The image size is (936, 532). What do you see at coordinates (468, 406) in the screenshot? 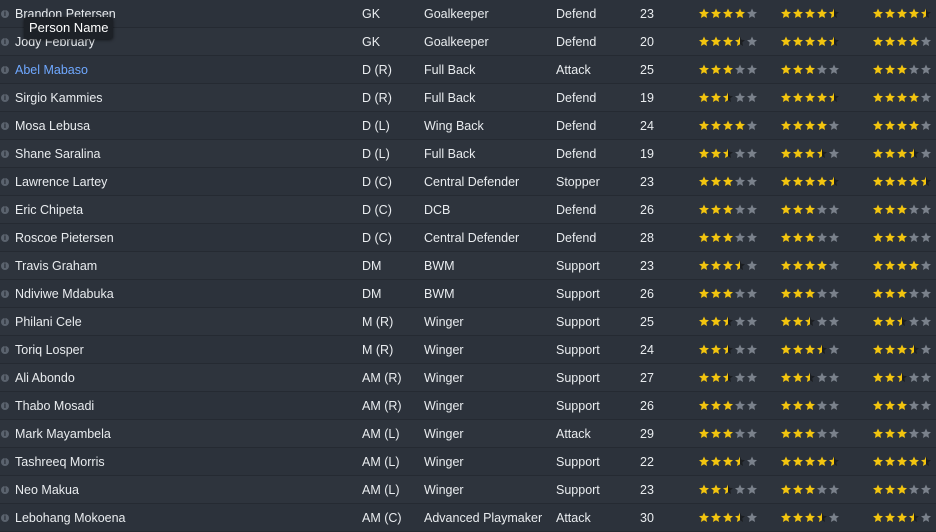
I see `table-row: i Thabo Mosadi AM (R) Winger Support 26` at bounding box center [468, 406].